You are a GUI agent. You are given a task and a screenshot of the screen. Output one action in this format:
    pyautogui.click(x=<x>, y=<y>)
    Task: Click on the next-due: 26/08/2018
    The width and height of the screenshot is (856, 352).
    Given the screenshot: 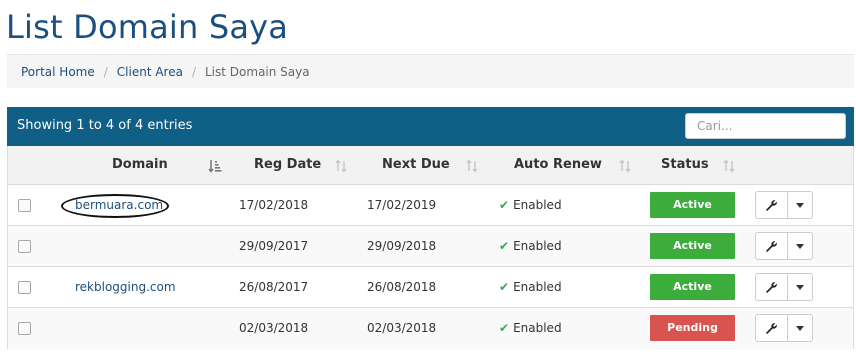 What is the action you would take?
    pyautogui.click(x=402, y=287)
    